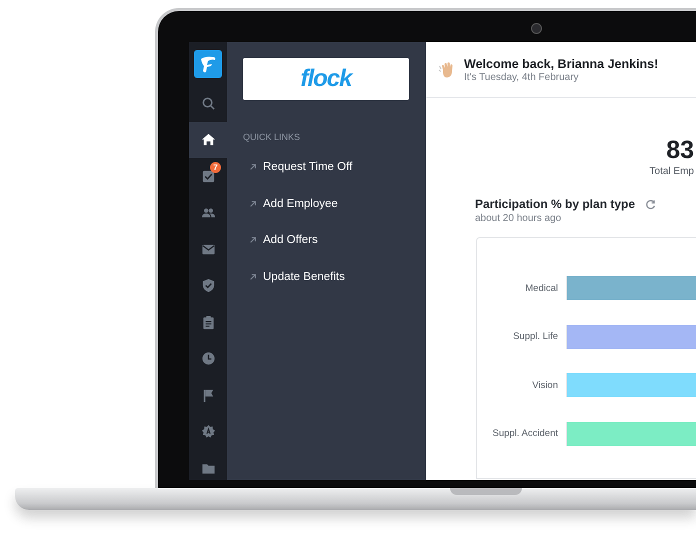  I want to click on quick-link: Add Employee, so click(329, 203).